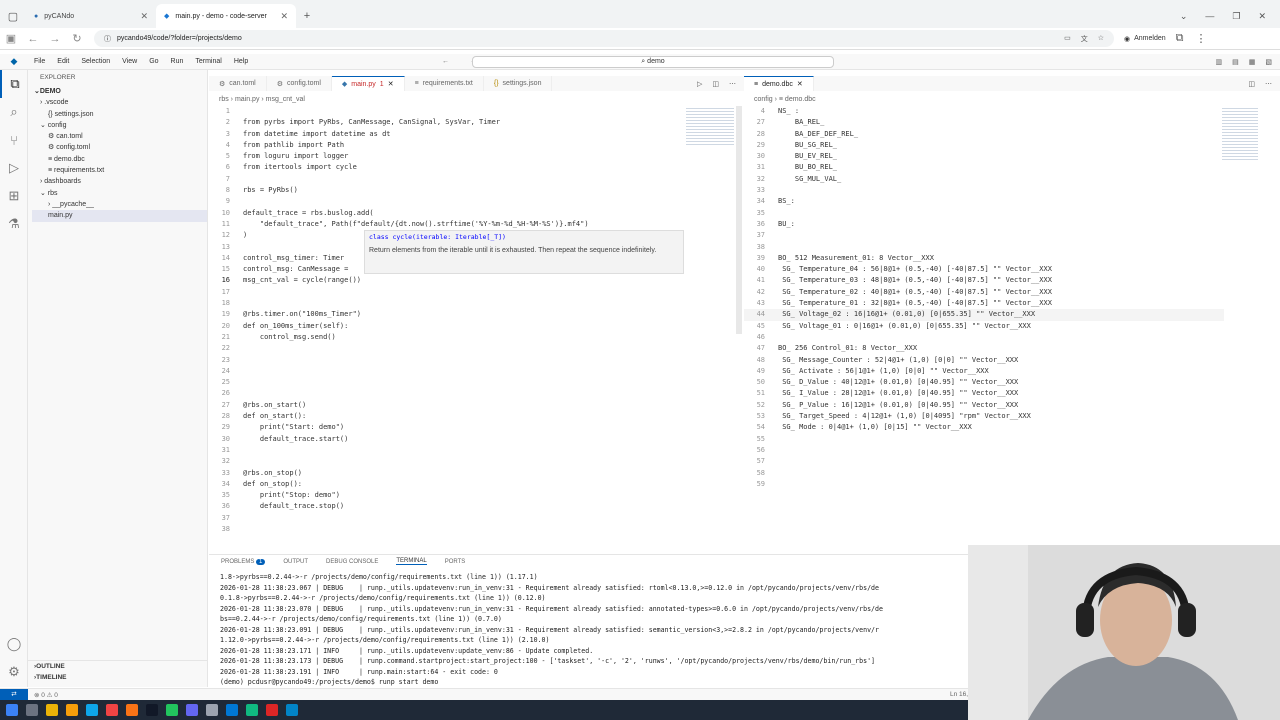 The height and width of the screenshot is (720, 1280). What do you see at coordinates (1145, 39) in the screenshot?
I see `profile-button: ◉ Anmelden` at bounding box center [1145, 39].